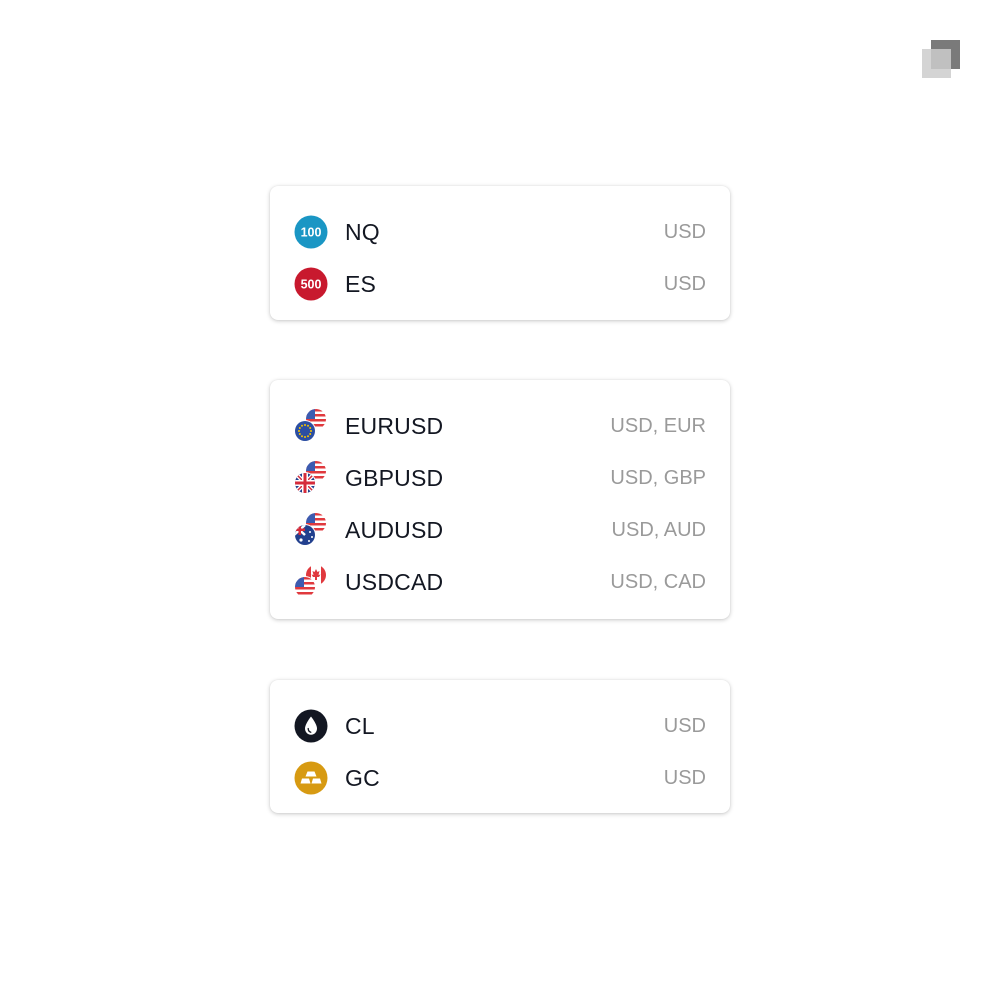 The width and height of the screenshot is (1000, 1000). What do you see at coordinates (362, 231) in the screenshot?
I see `symbol-name: NQ` at bounding box center [362, 231].